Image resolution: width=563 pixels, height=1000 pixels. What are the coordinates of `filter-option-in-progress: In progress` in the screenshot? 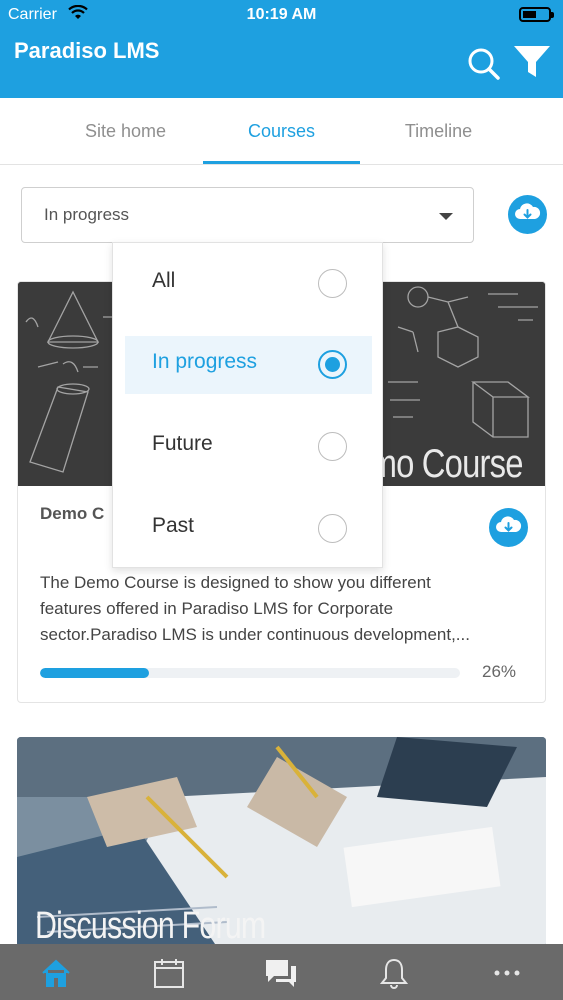 It's located at (248, 365).